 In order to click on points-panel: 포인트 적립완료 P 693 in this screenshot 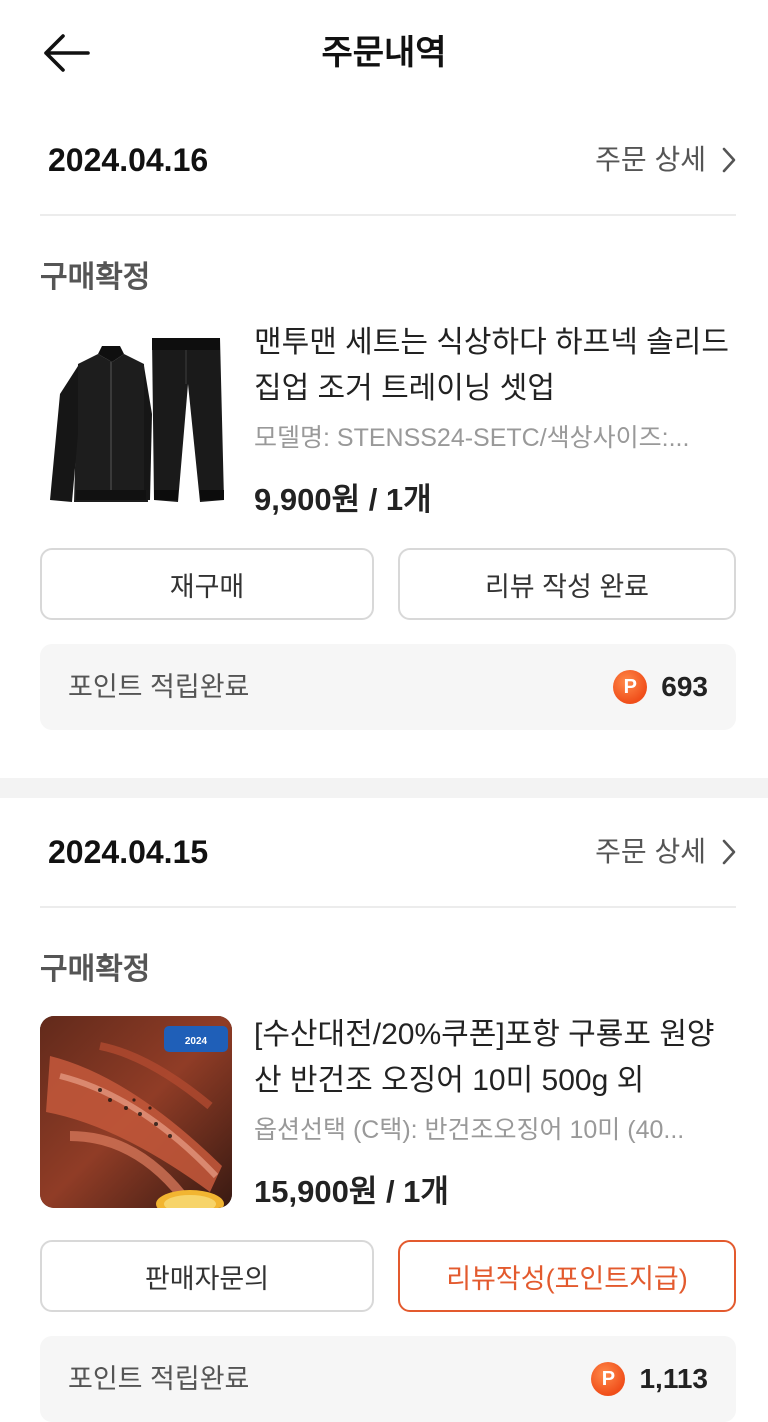, I will do `click(388, 687)`.